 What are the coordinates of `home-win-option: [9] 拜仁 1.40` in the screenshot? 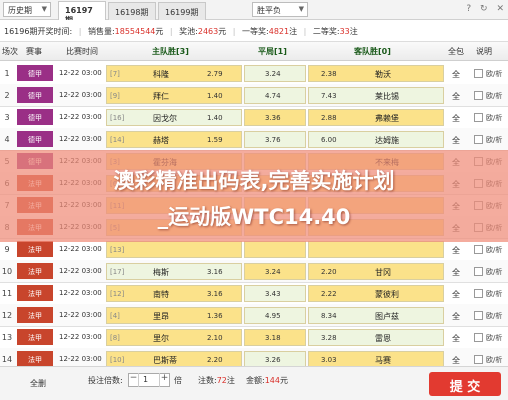 It's located at (174, 95).